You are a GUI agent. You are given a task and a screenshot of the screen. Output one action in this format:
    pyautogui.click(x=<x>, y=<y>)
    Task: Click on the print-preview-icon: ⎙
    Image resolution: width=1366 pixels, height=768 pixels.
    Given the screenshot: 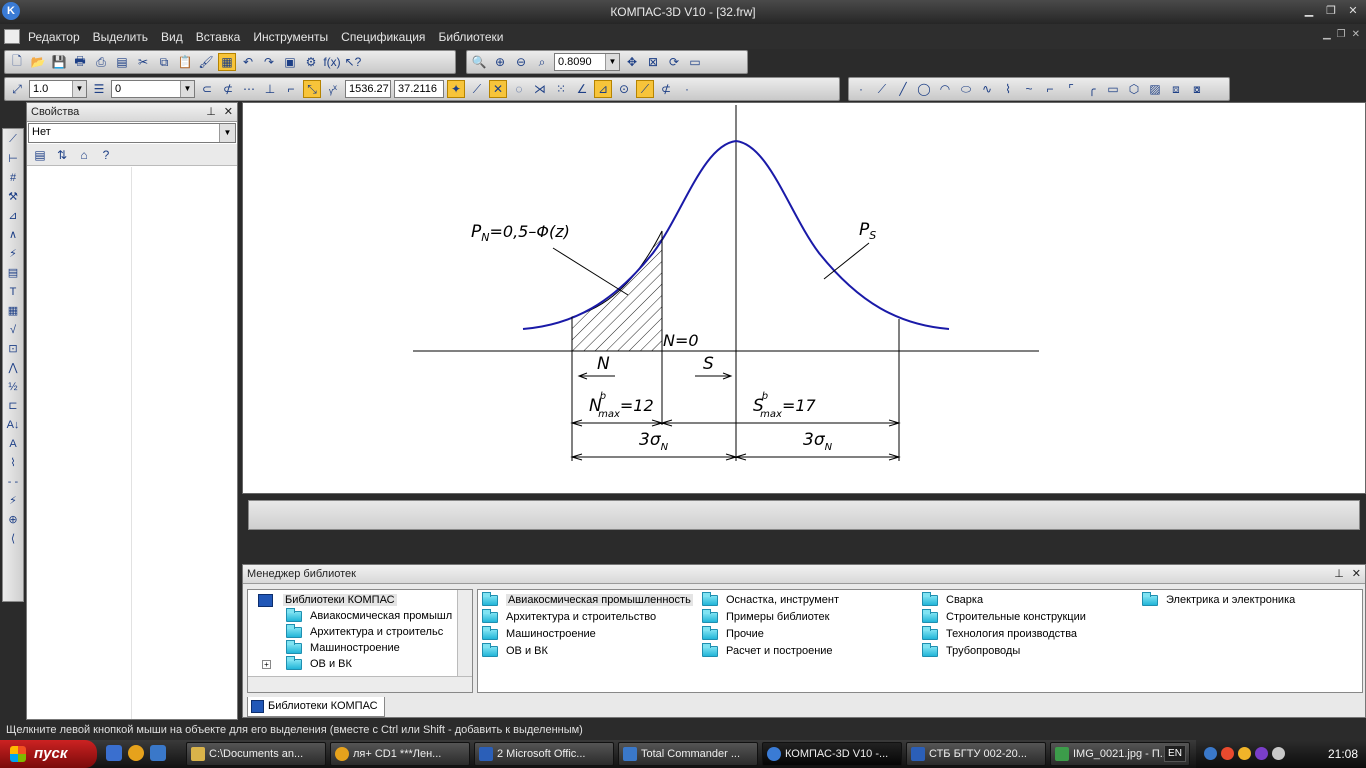 What is the action you would take?
    pyautogui.click(x=101, y=62)
    